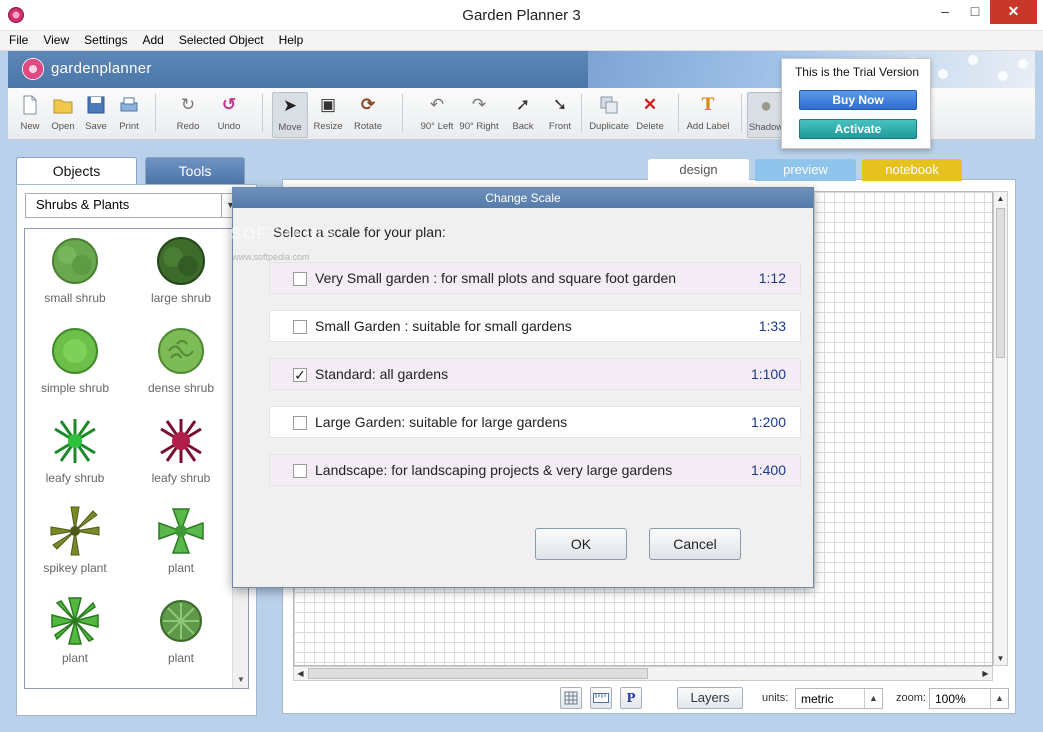 The height and width of the screenshot is (732, 1043). What do you see at coordinates (805, 170) in the screenshot?
I see `tab-preview: preview` at bounding box center [805, 170].